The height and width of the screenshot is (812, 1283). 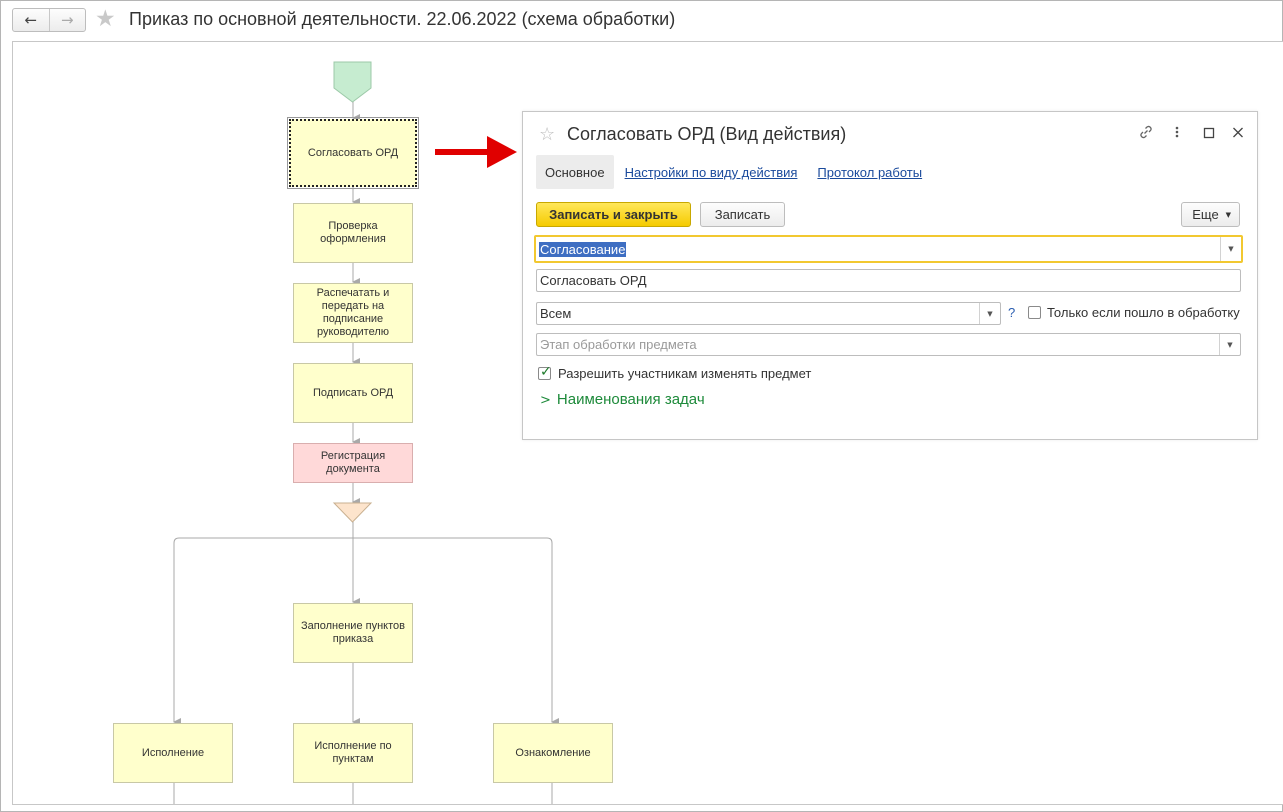 I want to click on node-fill-order-items: Заполнение пунктов приказа, so click(x=353, y=633).